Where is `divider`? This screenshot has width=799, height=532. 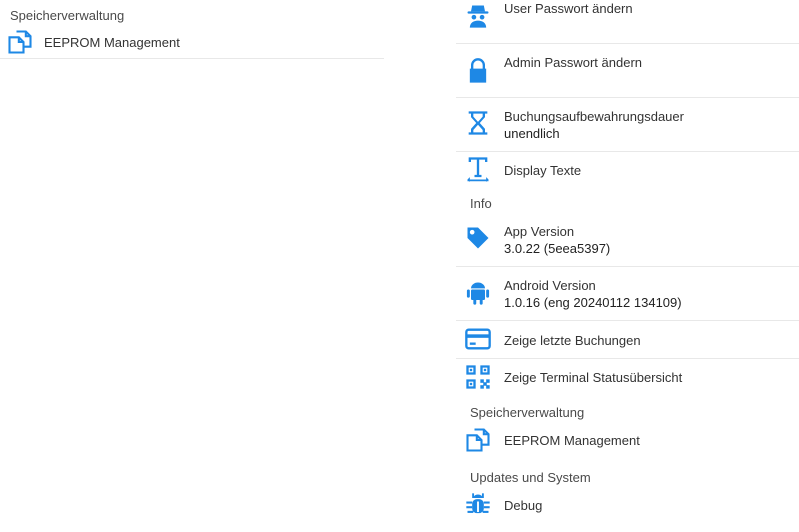 divider is located at coordinates (192, 58).